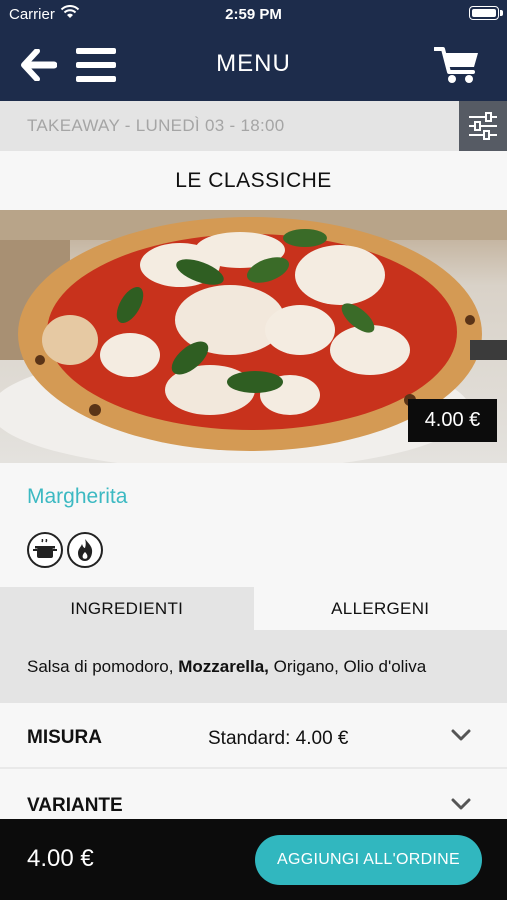 The width and height of the screenshot is (507, 900). What do you see at coordinates (278, 738) in the screenshot?
I see `option-value: Standard: 4.00 €` at bounding box center [278, 738].